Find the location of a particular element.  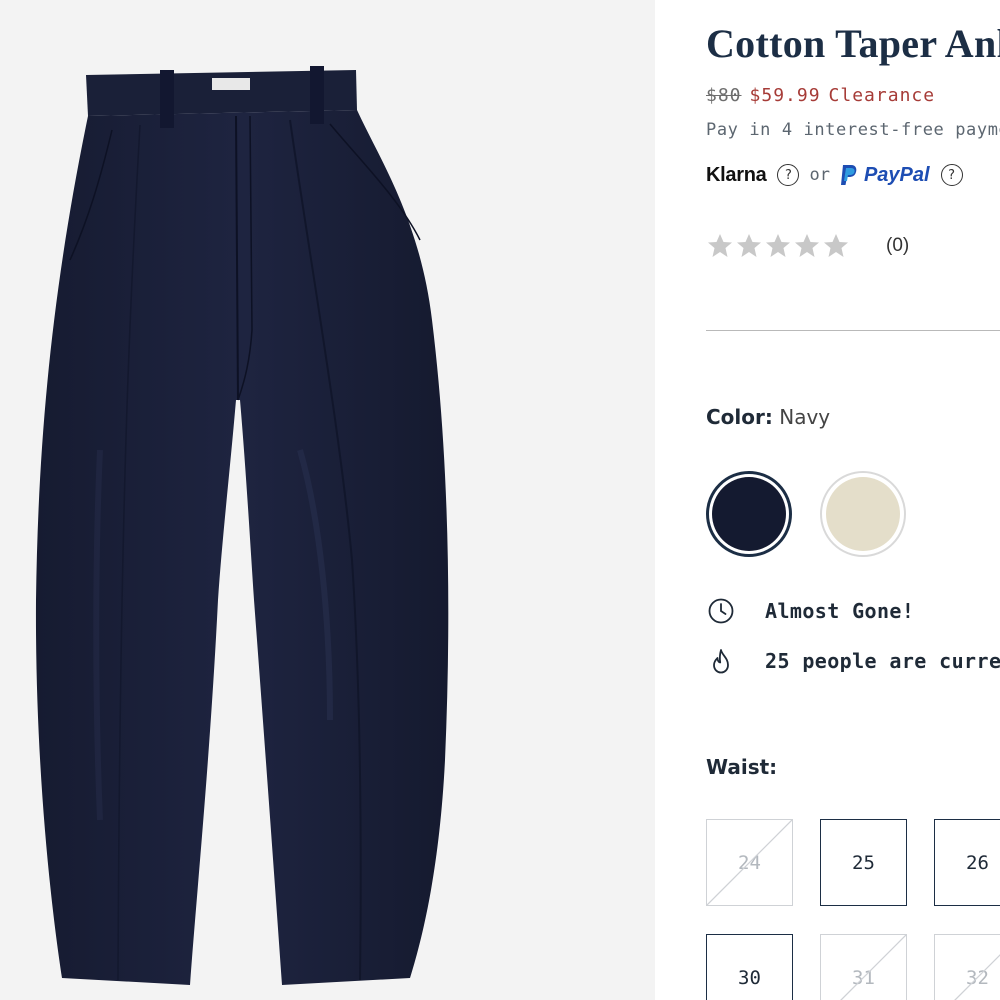

installment-note: Pay in 4 interest-free payments is located at coordinates (853, 130).